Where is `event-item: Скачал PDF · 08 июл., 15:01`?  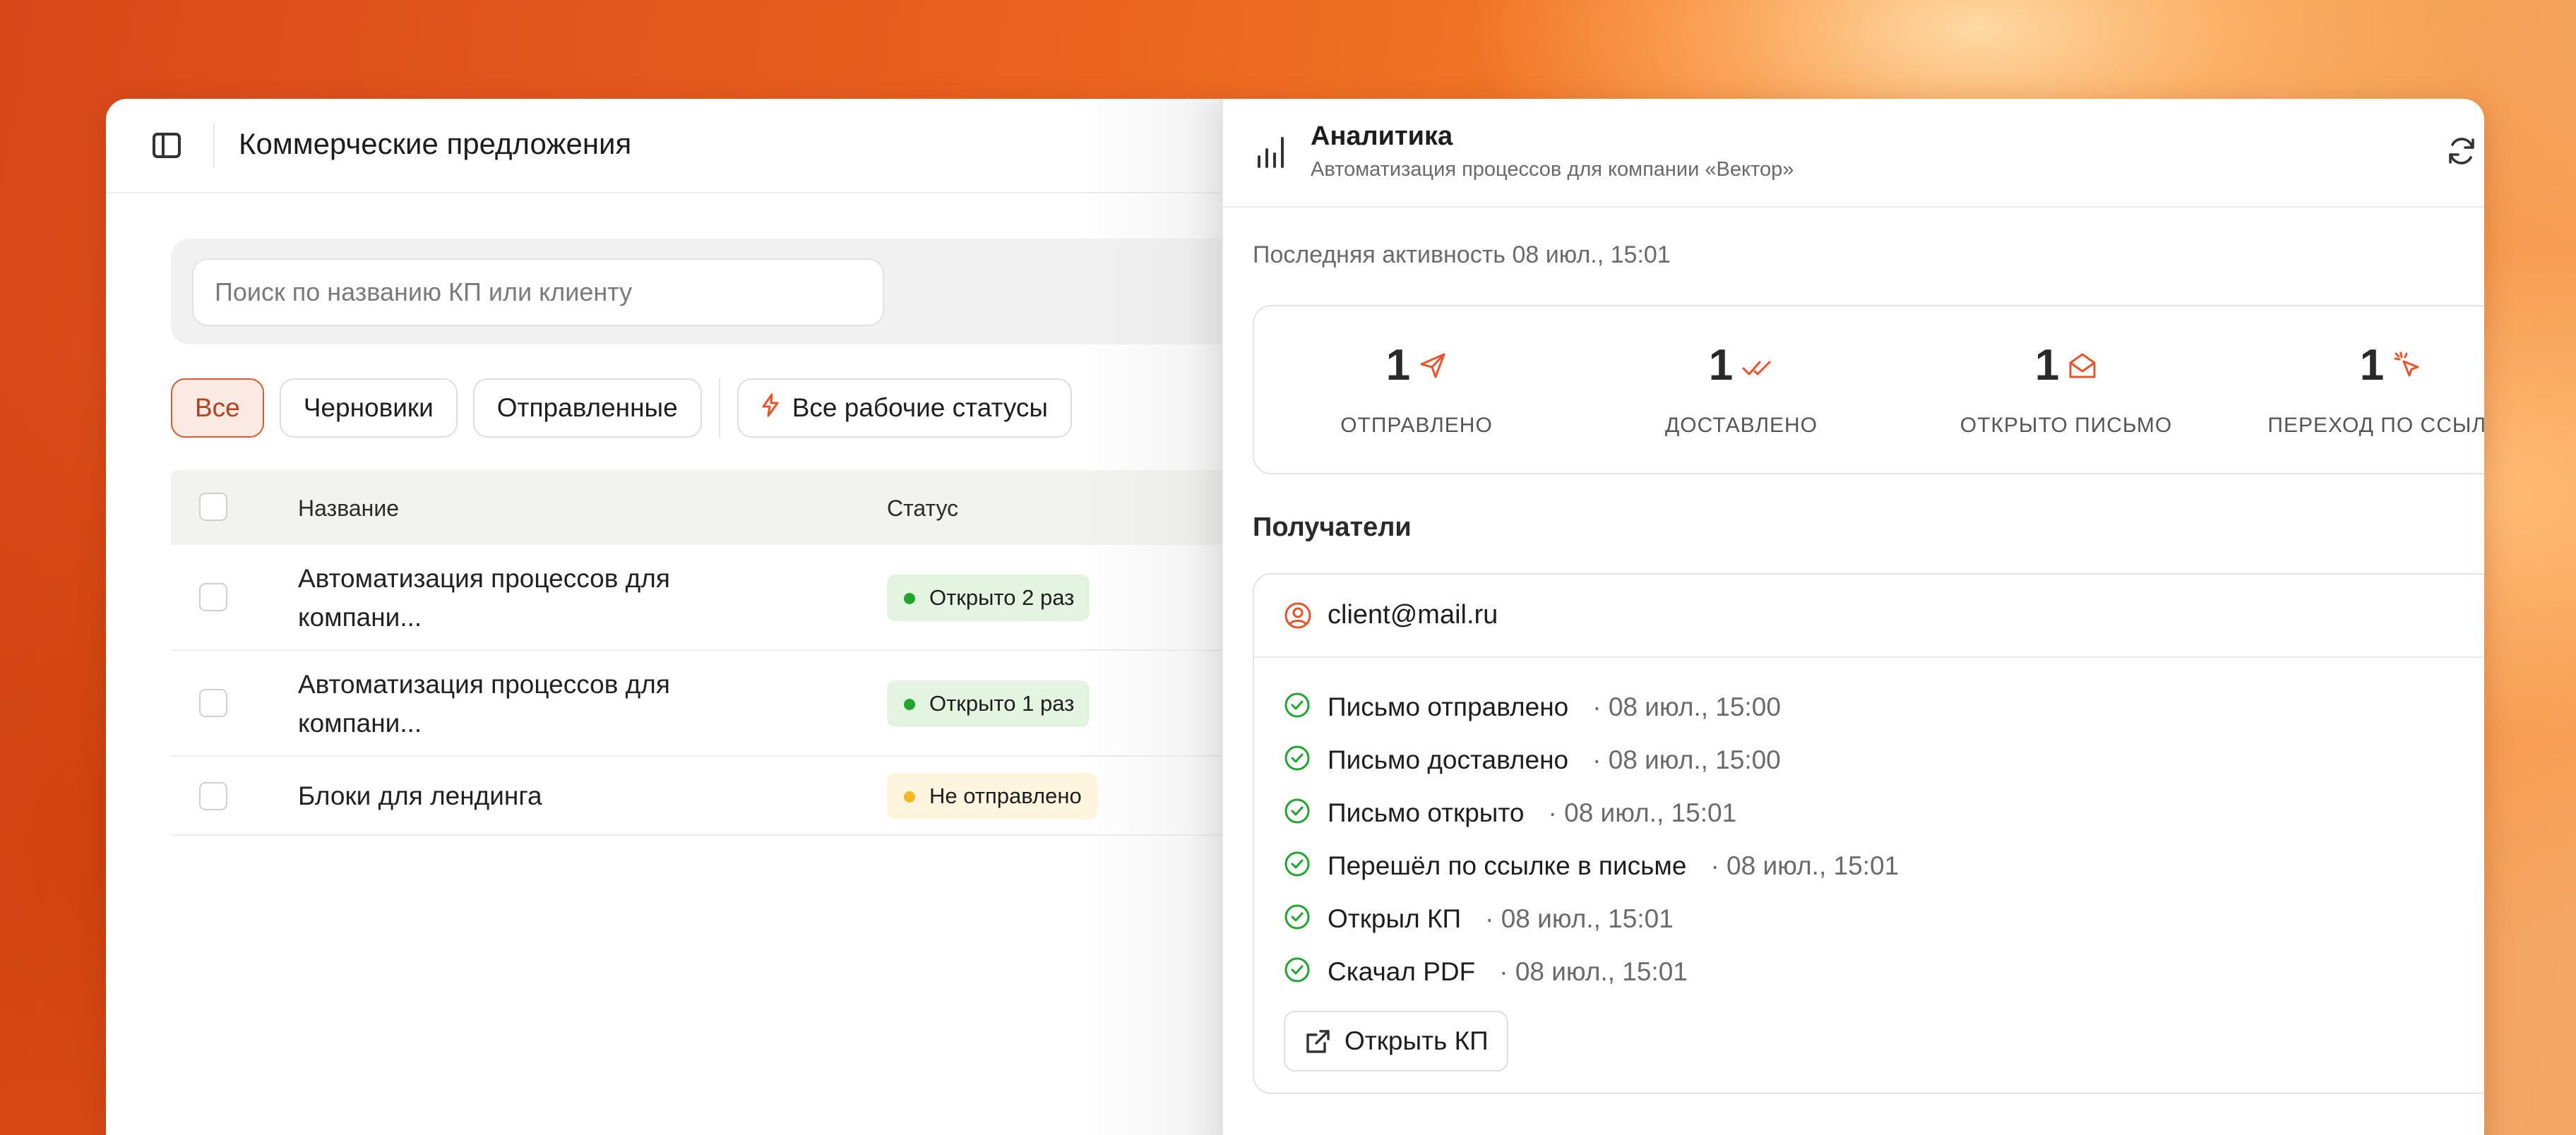
event-item: Скачал PDF · 08 июл., 15:01 is located at coordinates (1591, 971).